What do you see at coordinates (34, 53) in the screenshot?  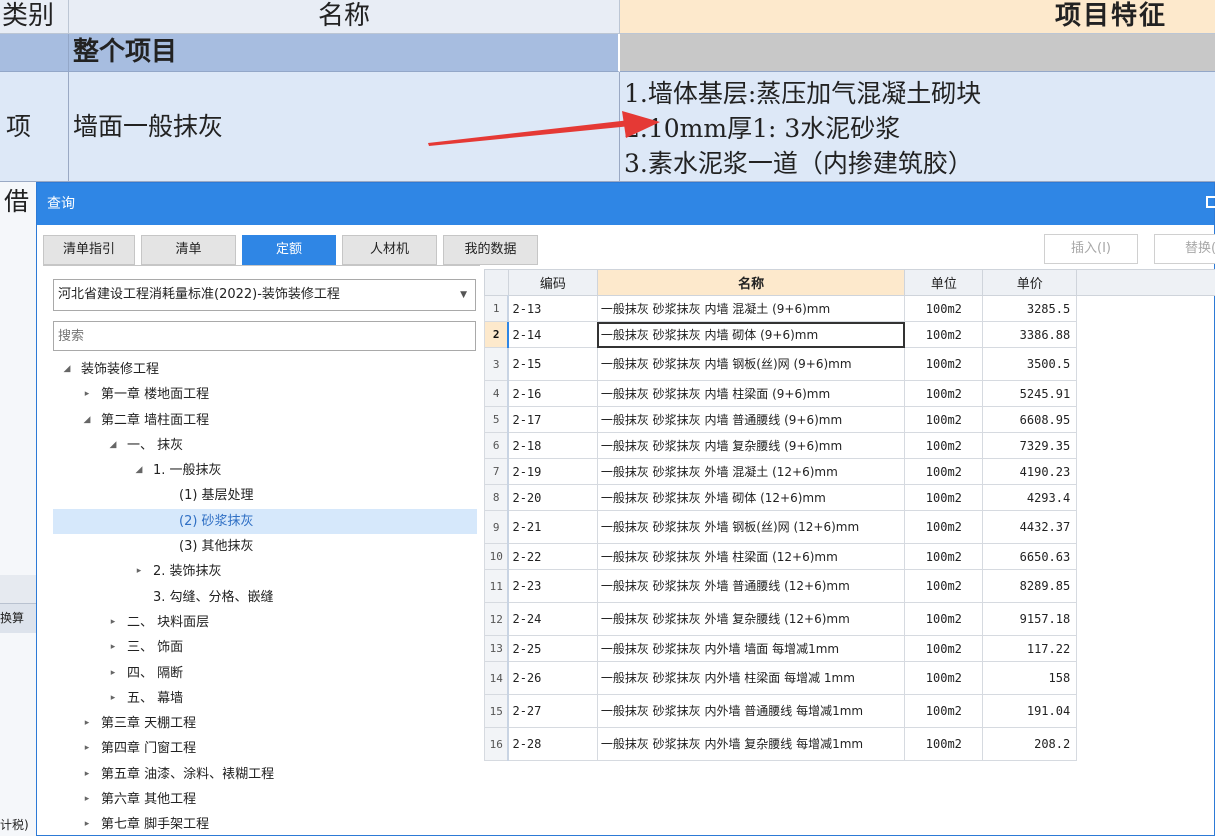 I see `whole-project-category-cell` at bounding box center [34, 53].